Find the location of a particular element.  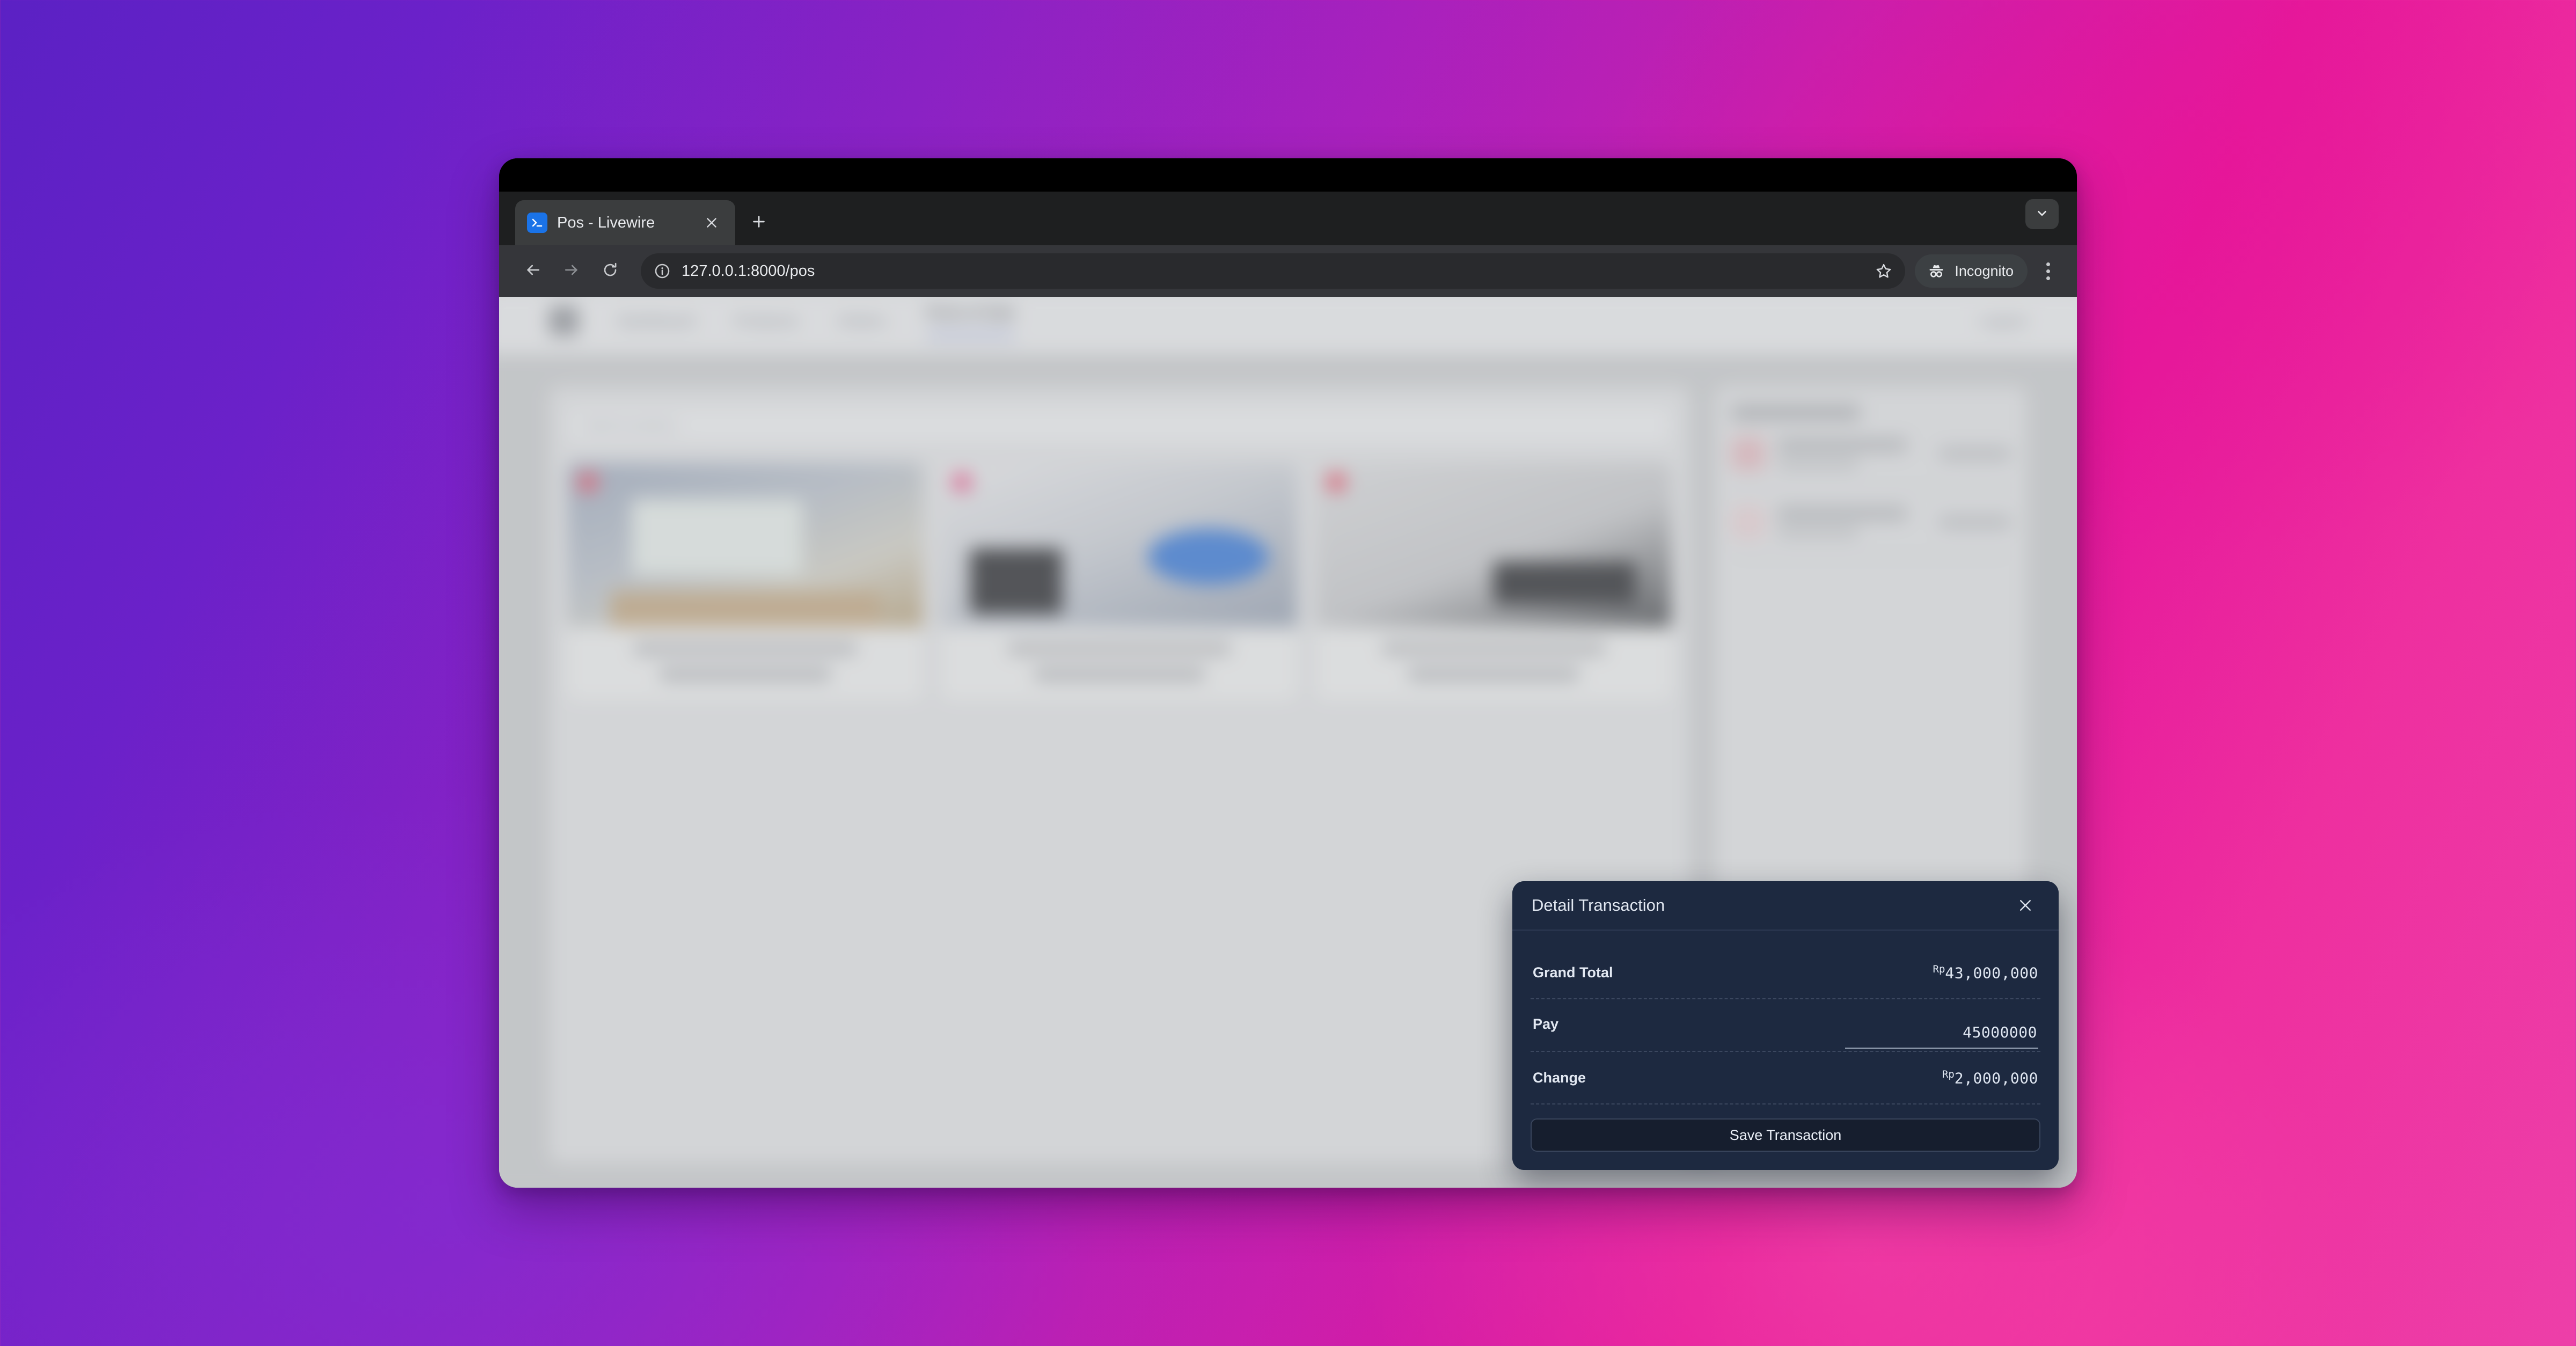

change-label: Change is located at coordinates (1559, 1078).